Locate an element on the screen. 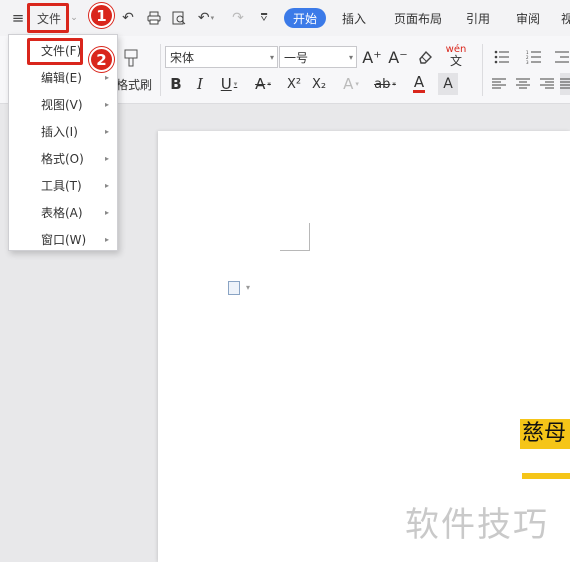  menu-item-table: 表格(A) ▸ is located at coordinates (63, 212).